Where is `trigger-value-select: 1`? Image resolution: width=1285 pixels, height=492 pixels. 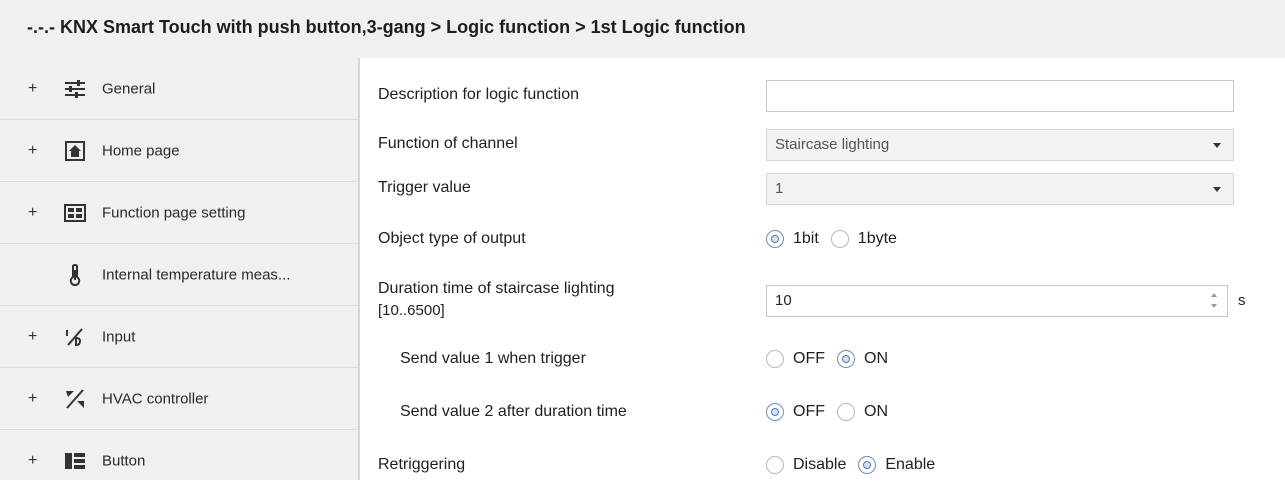
trigger-value-select: 1 is located at coordinates (1000, 189).